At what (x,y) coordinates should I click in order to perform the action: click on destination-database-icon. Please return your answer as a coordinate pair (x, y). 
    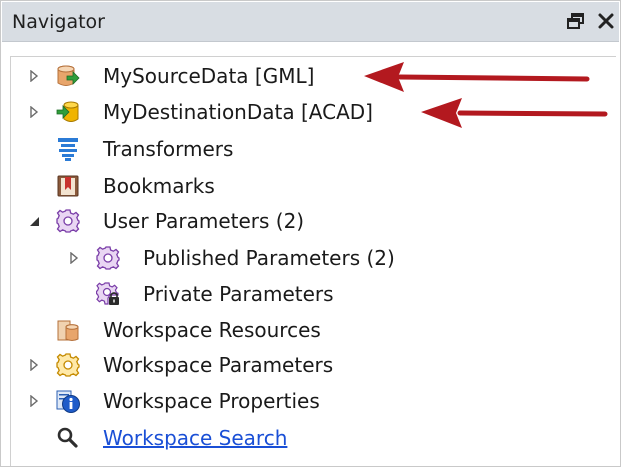
    Looking at the image, I should click on (68, 112).